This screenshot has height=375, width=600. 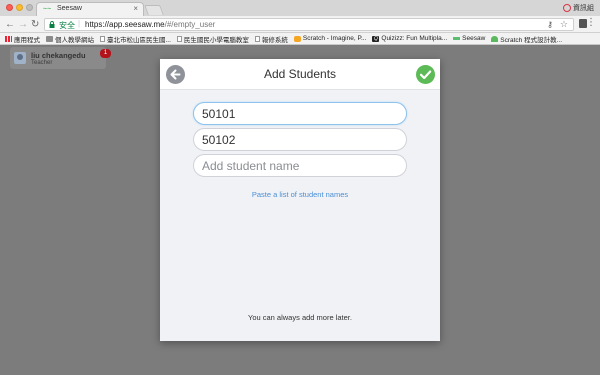 I want to click on zoom-window-button, so click(x=29, y=7).